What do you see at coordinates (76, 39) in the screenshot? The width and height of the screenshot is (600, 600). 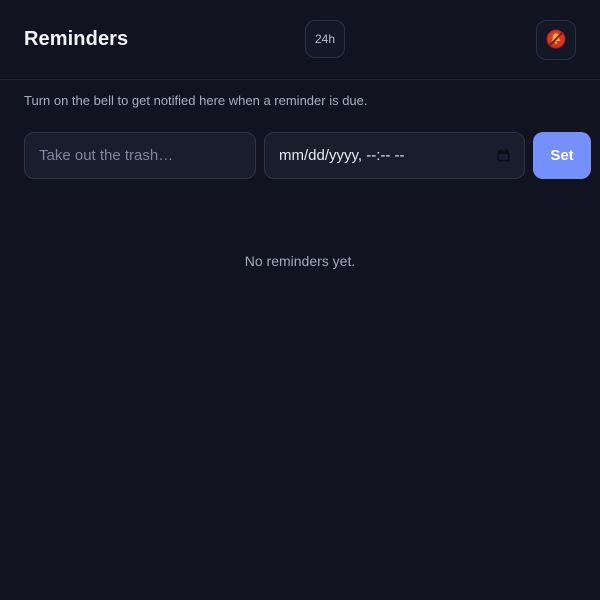 I see `page-title: Reminders` at bounding box center [76, 39].